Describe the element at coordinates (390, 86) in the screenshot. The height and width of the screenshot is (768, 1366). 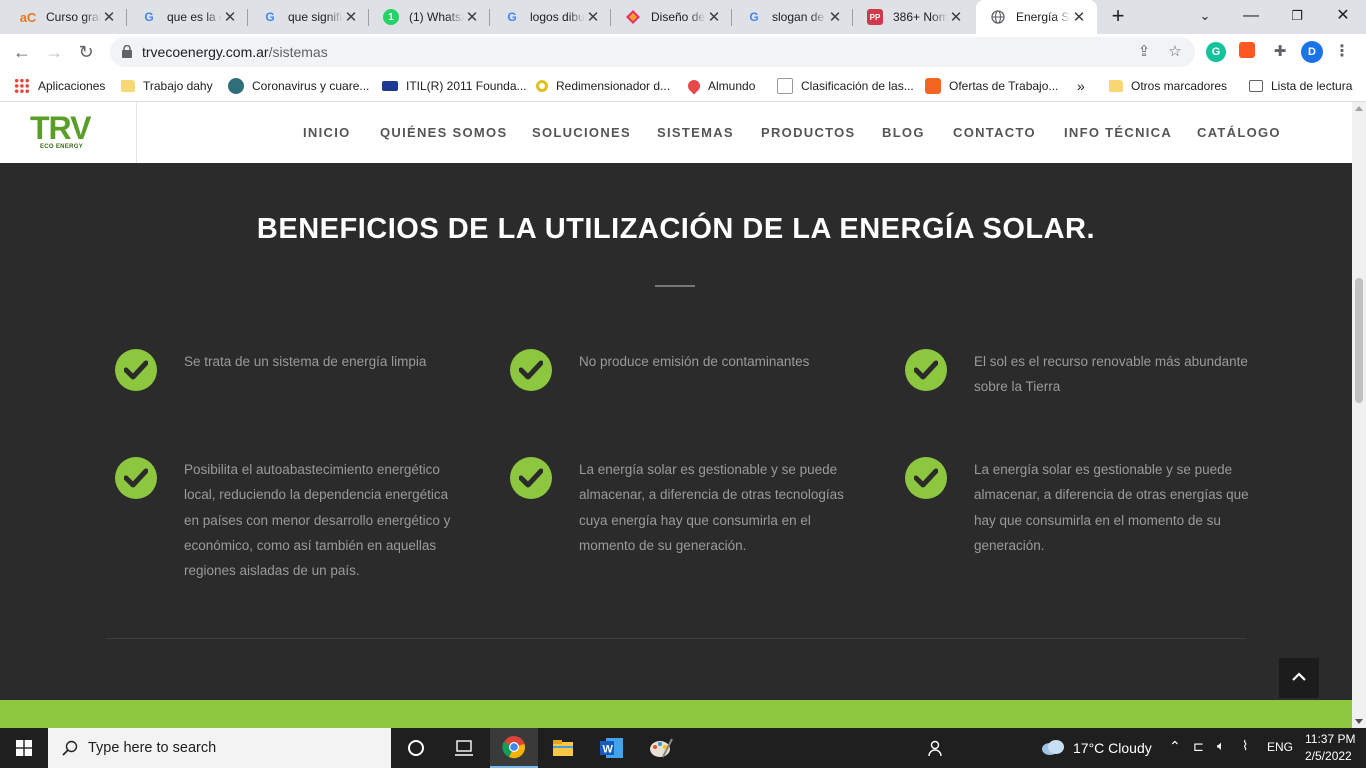
I see `itil-icon` at that location.